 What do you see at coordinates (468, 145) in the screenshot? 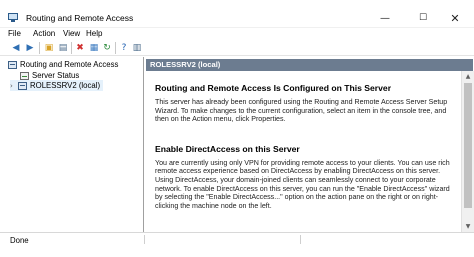
I see `scroll-thumb` at bounding box center [468, 145].